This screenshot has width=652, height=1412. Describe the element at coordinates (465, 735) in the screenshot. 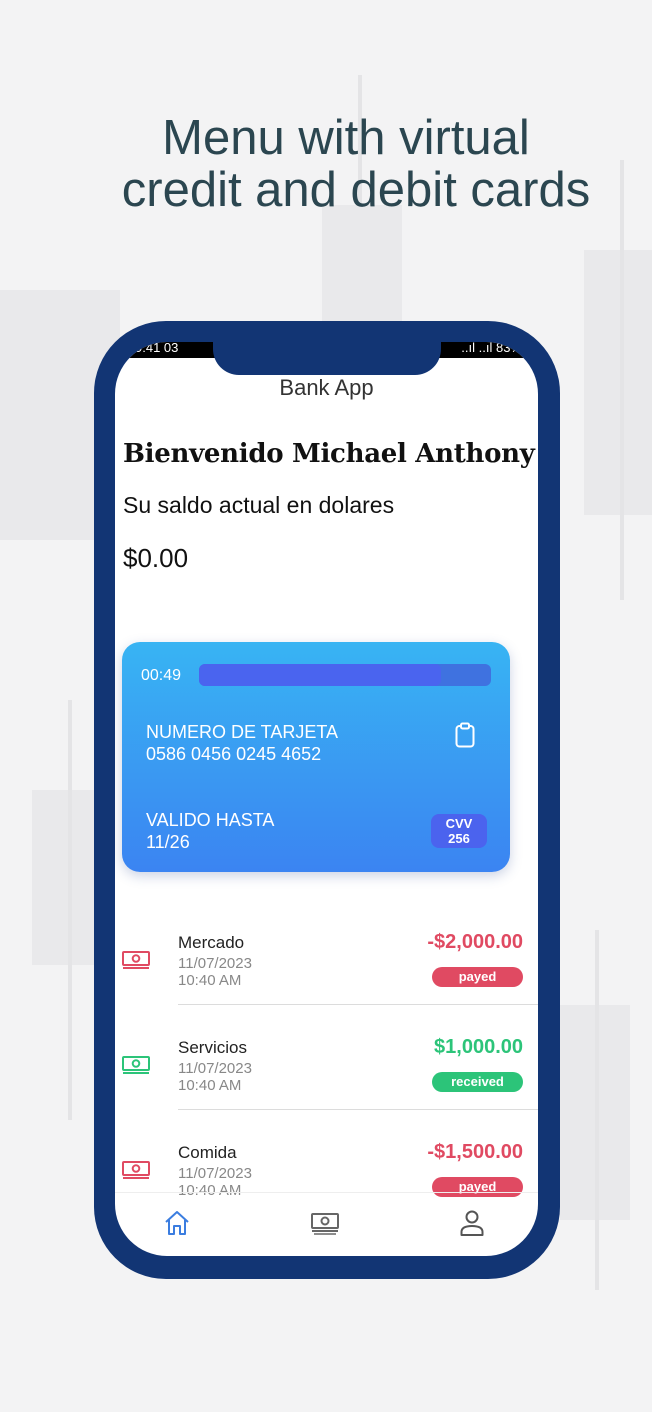

I see `clipboard-icon` at that location.